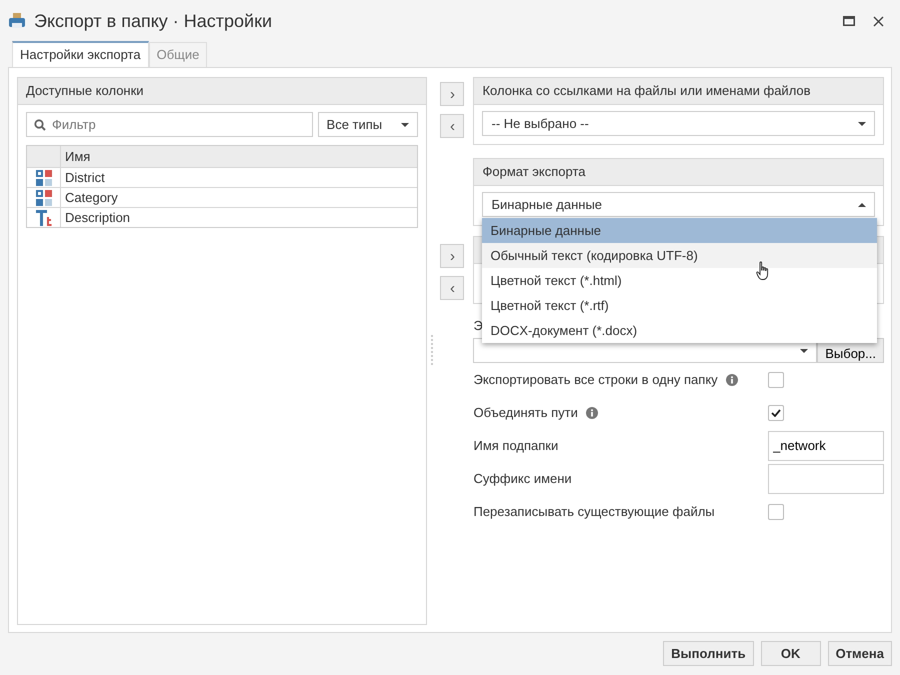 The height and width of the screenshot is (675, 900). Describe the element at coordinates (595, 379) in the screenshot. I see `option-label: Экспортировать все строки в одну папку` at that location.